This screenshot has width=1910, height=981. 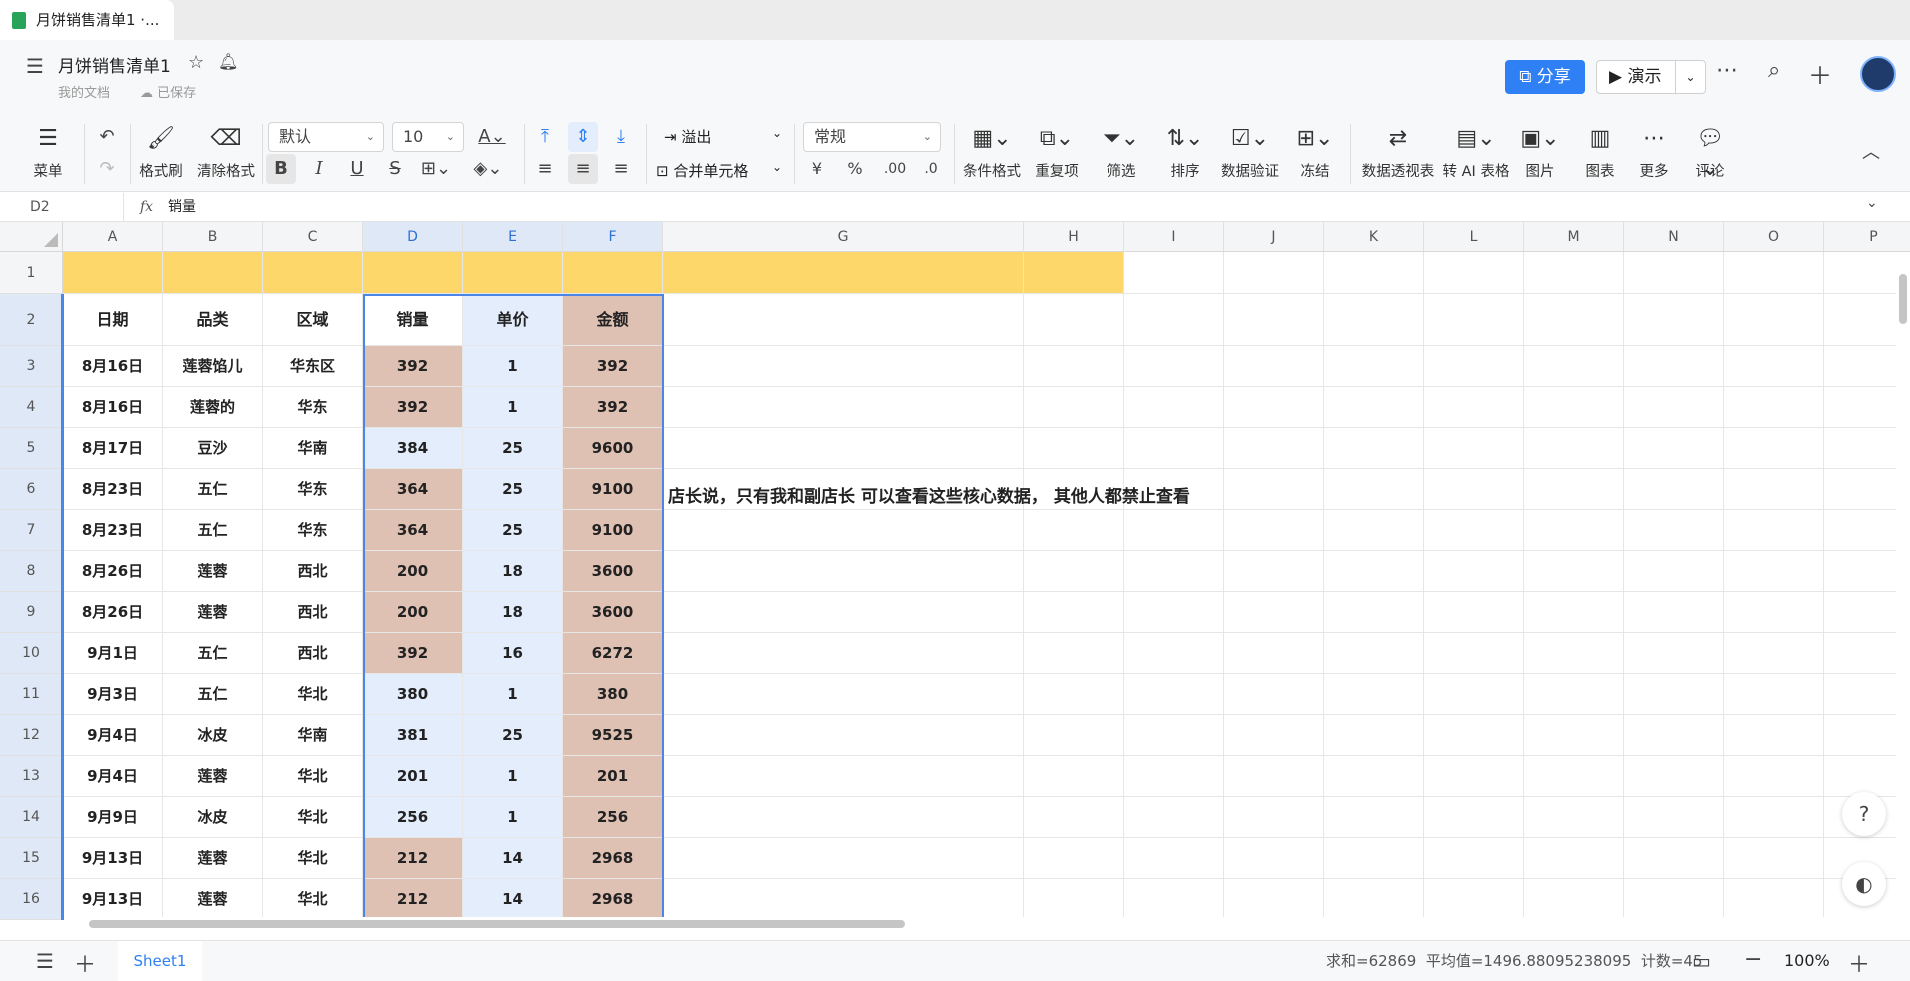 I want to click on column-header-p: P, so click(x=1867, y=237).